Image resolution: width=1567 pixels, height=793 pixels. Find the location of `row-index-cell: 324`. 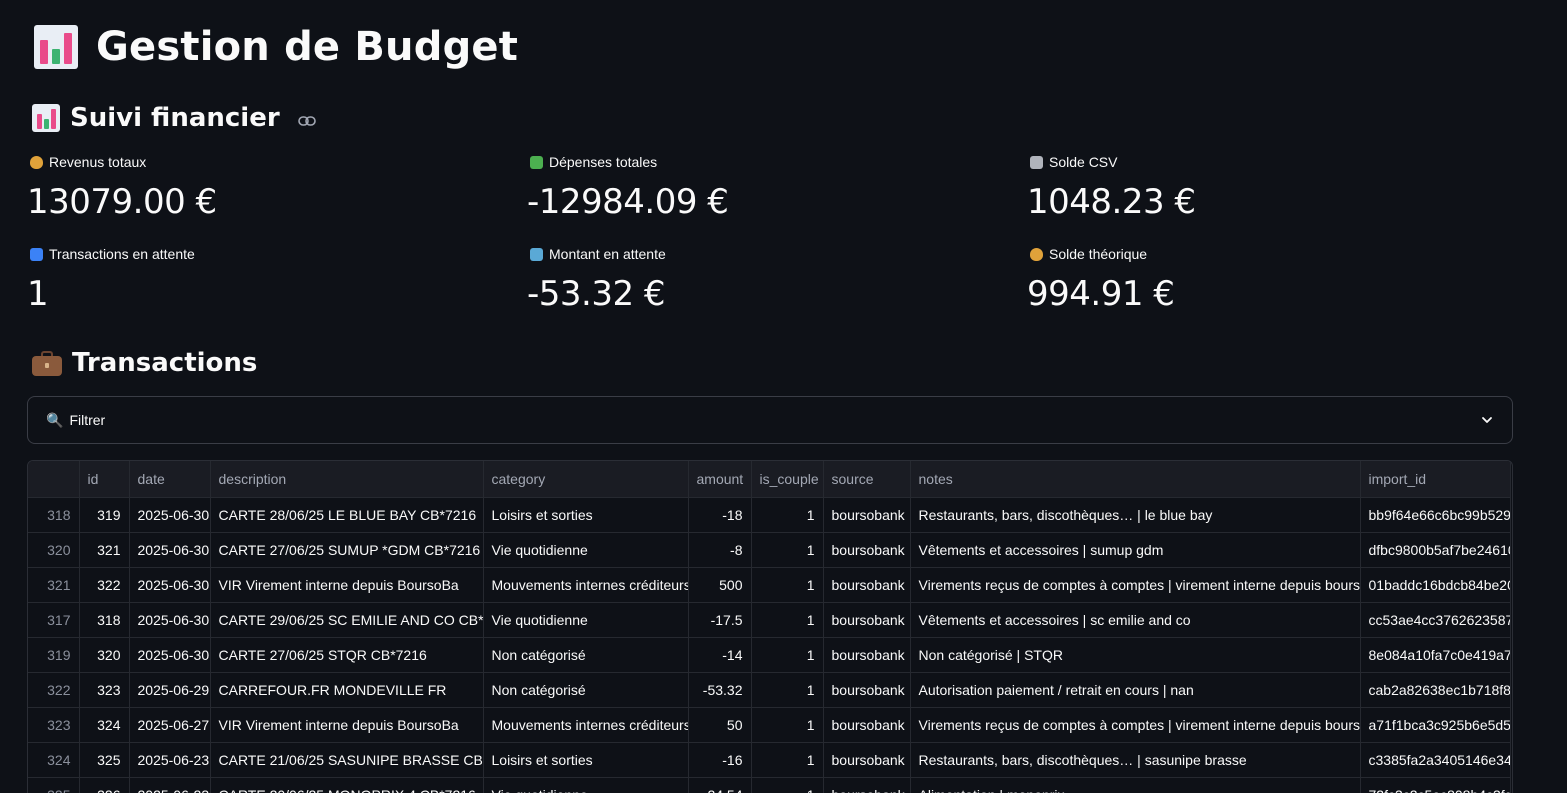

row-index-cell: 324 is located at coordinates (54, 760).